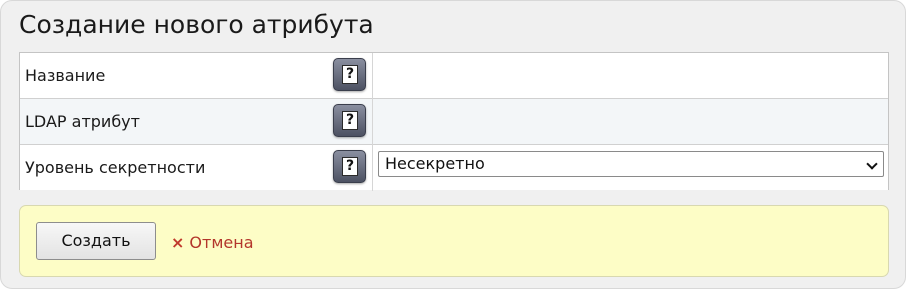 This screenshot has height=289, width=906. What do you see at coordinates (65, 75) in the screenshot?
I see `name-label: Название` at bounding box center [65, 75].